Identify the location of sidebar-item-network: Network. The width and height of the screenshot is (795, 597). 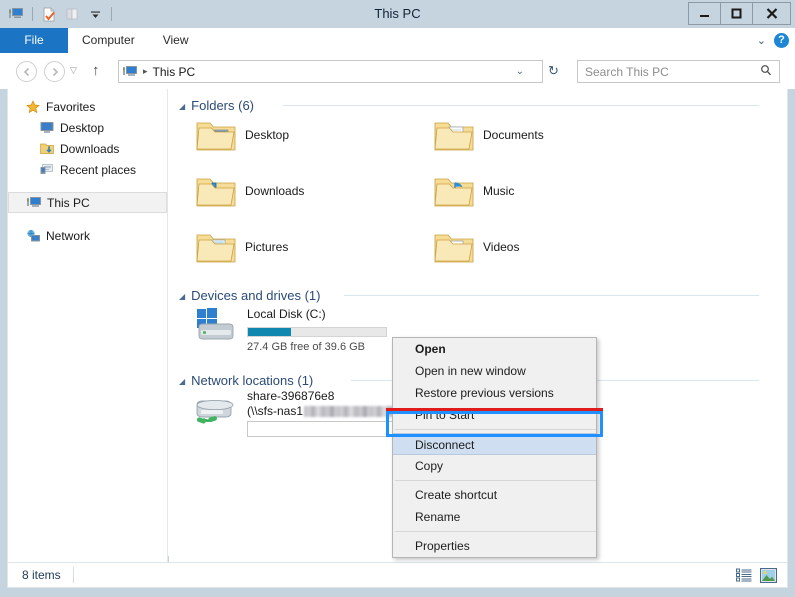
(87, 235).